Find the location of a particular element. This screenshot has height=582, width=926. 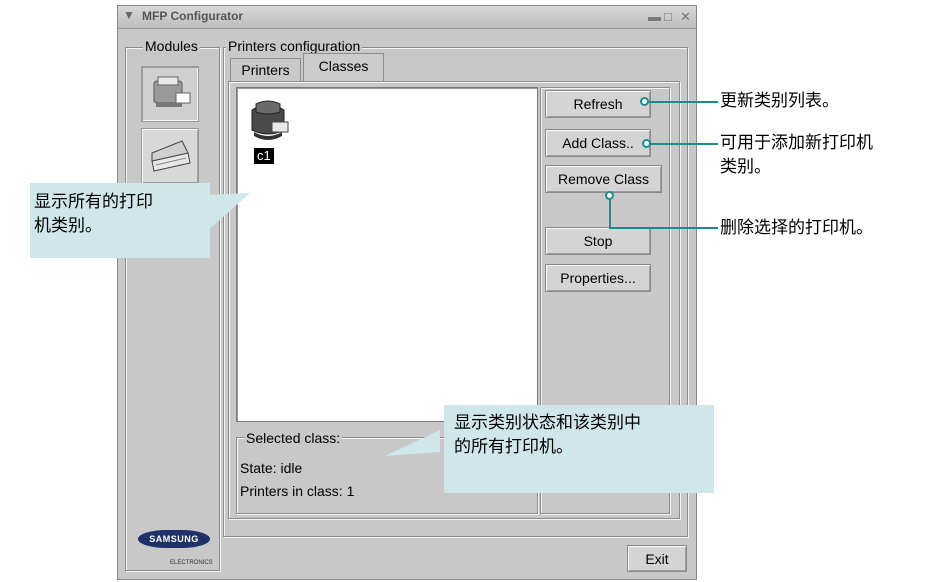

callout-pointers is located at coordinates (310, 324).